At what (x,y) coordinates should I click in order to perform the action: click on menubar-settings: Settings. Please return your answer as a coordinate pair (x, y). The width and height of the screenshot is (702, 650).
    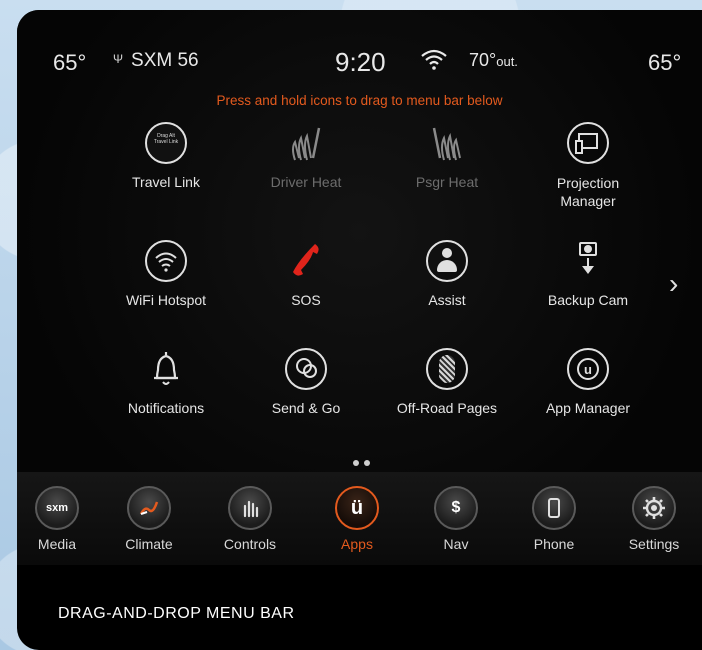
    Looking at the image, I should click on (654, 519).